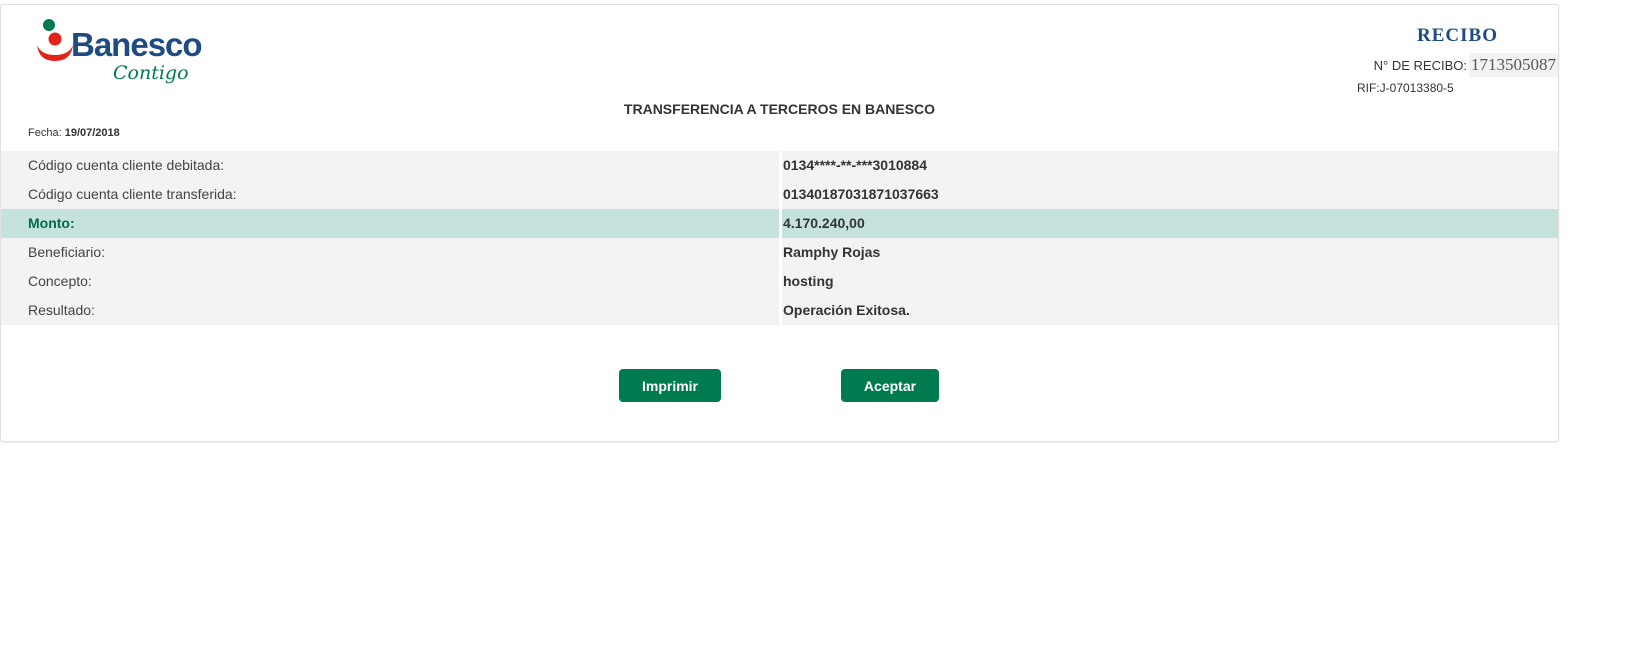 The image size is (1628, 648). I want to click on detail-label: Monto:, so click(390, 223).